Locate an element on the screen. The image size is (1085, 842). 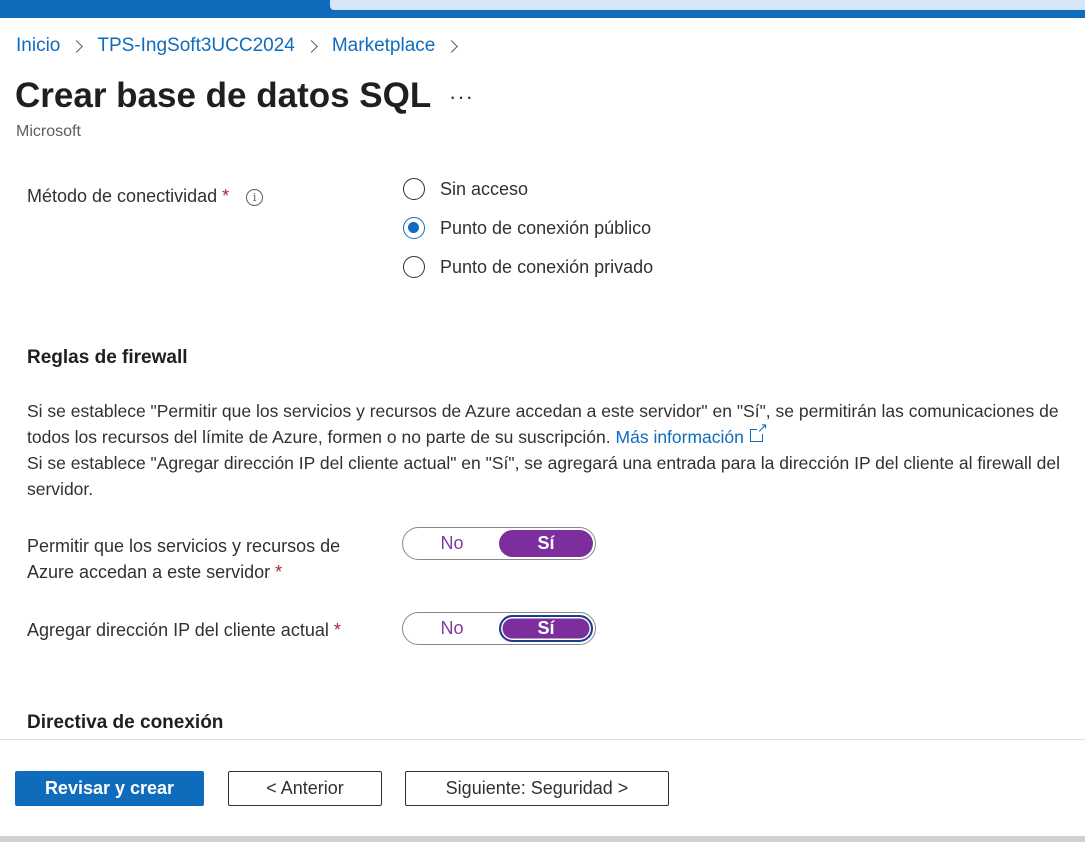
label-line-1: Permitir que los servicios y recursos de is located at coordinates (184, 546).